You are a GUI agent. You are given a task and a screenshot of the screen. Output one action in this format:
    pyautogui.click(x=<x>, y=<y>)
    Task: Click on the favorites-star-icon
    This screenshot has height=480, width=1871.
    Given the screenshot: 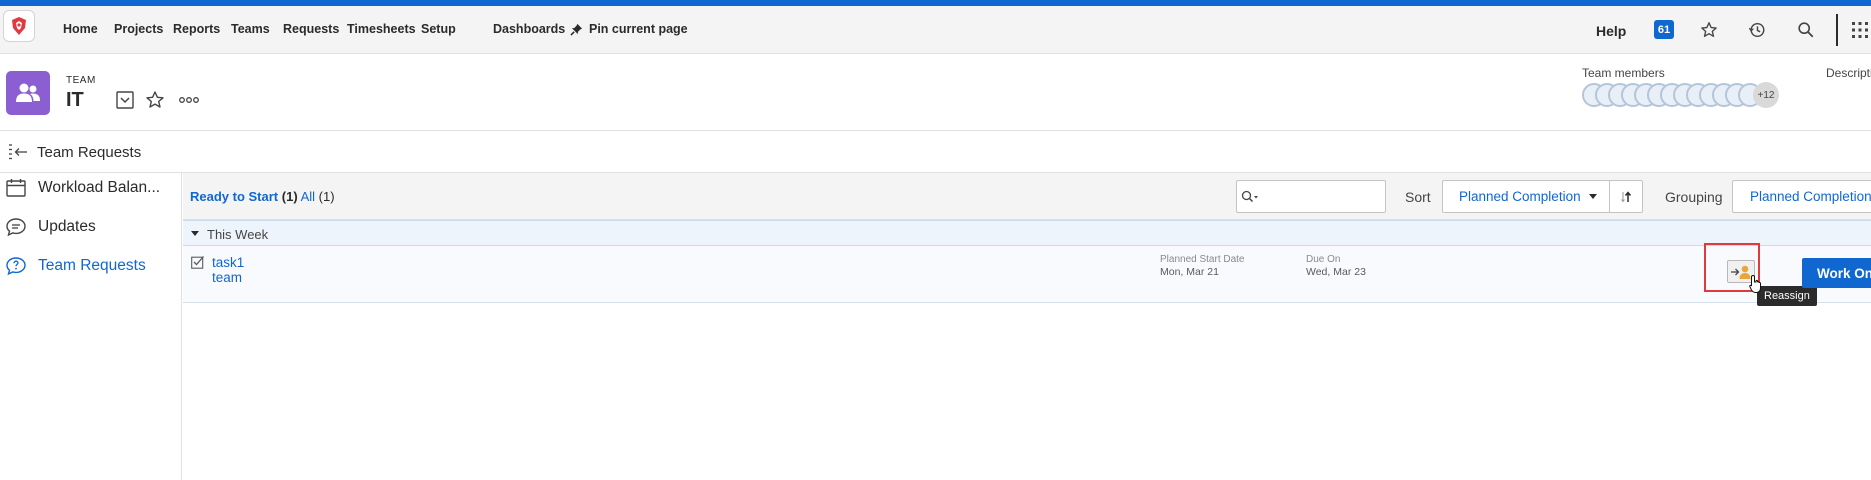 What is the action you would take?
    pyautogui.click(x=1709, y=30)
    